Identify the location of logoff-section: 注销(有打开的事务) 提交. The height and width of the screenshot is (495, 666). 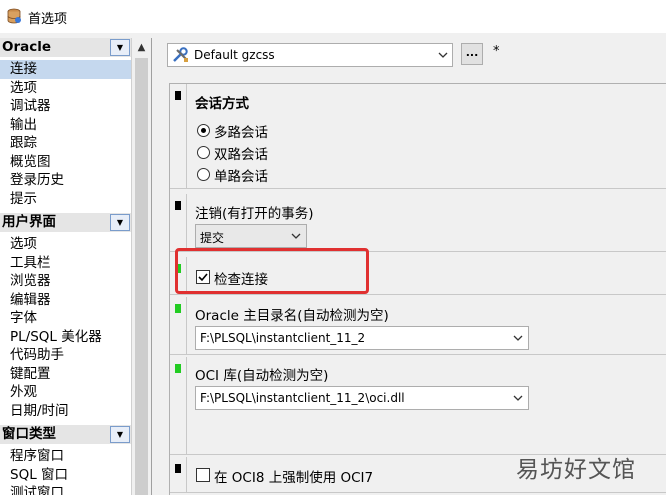
(418, 223).